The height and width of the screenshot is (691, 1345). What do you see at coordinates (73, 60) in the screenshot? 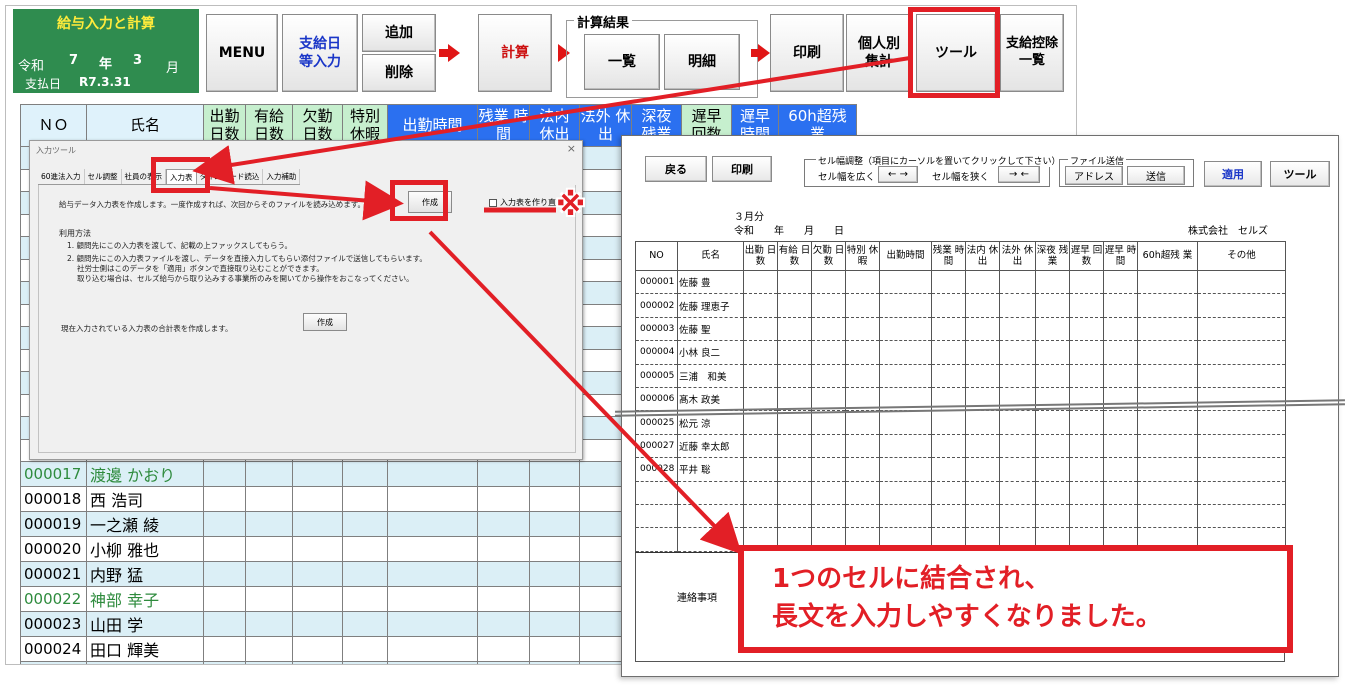
I see `year-value: 7` at bounding box center [73, 60].